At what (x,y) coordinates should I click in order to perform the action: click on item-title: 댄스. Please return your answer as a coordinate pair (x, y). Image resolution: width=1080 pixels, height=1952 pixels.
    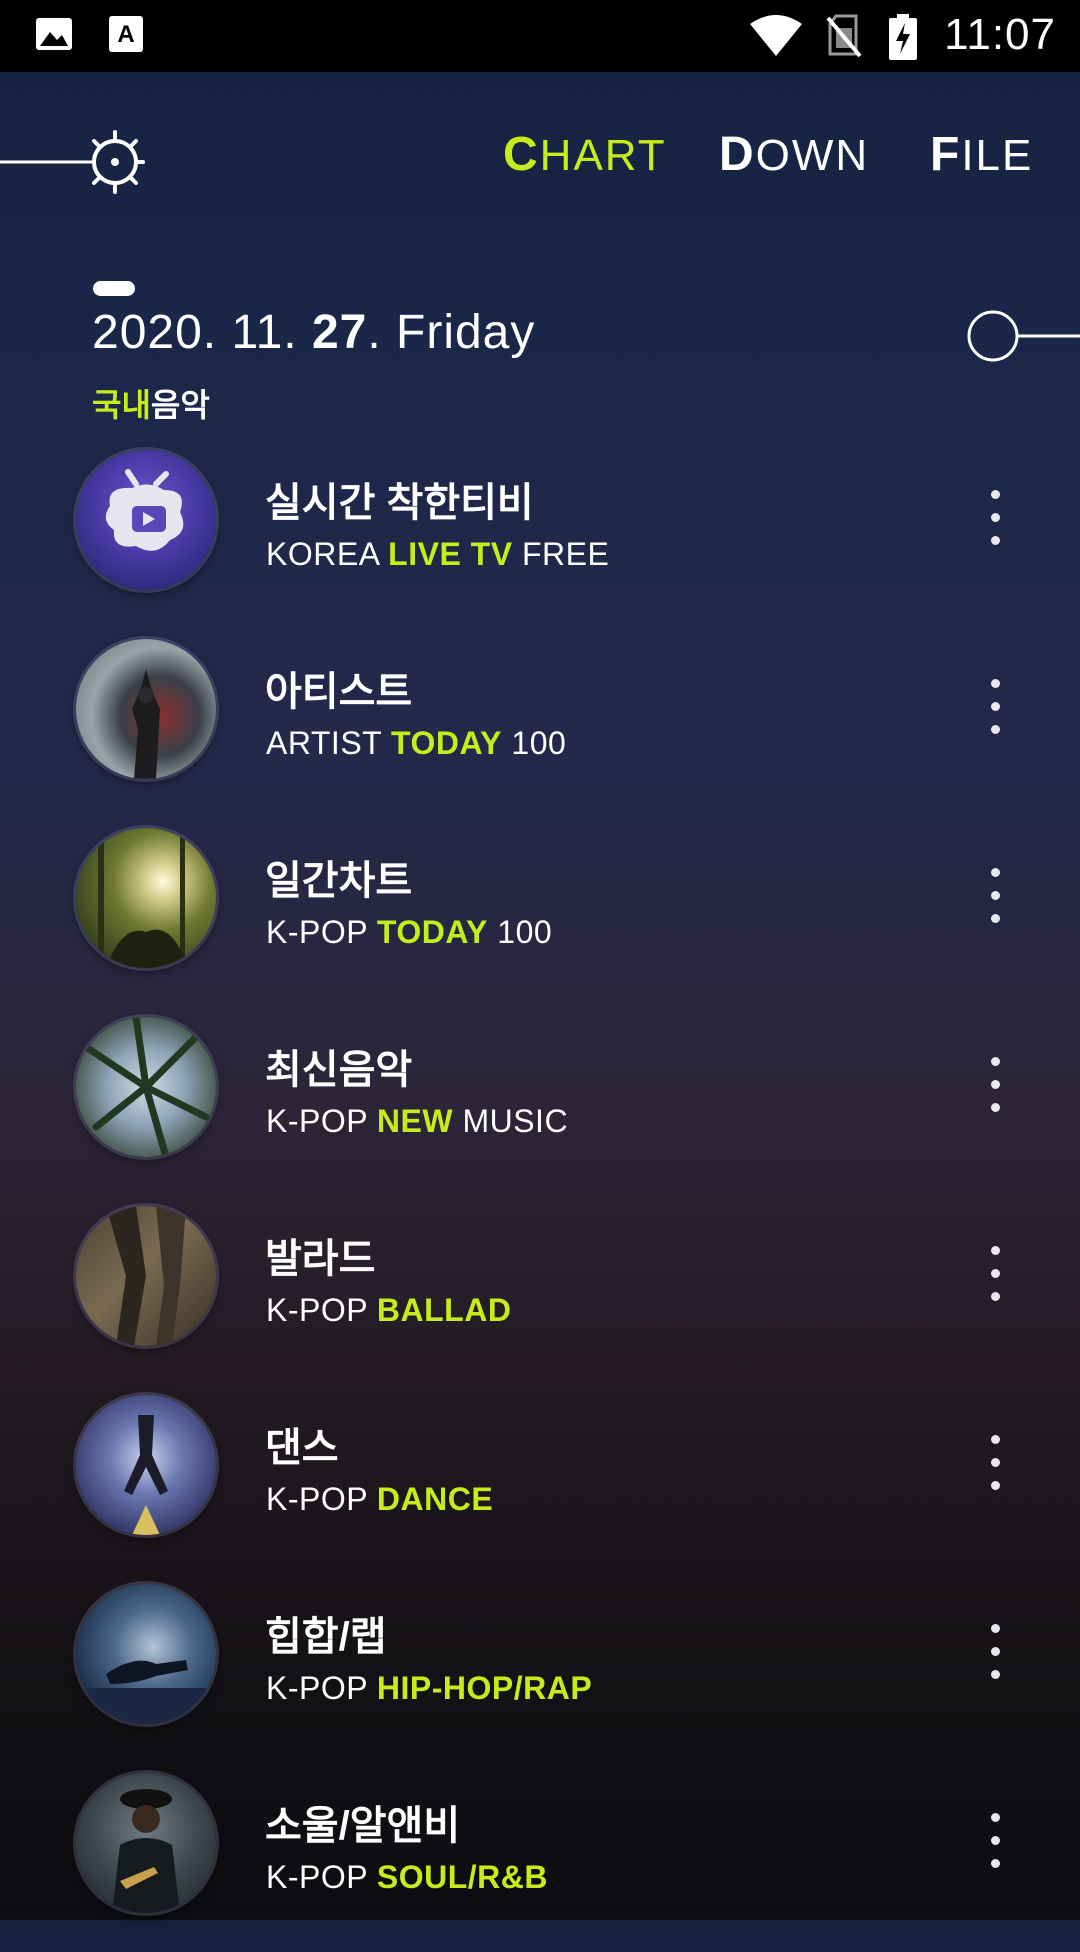
    Looking at the image, I should click on (302, 1448).